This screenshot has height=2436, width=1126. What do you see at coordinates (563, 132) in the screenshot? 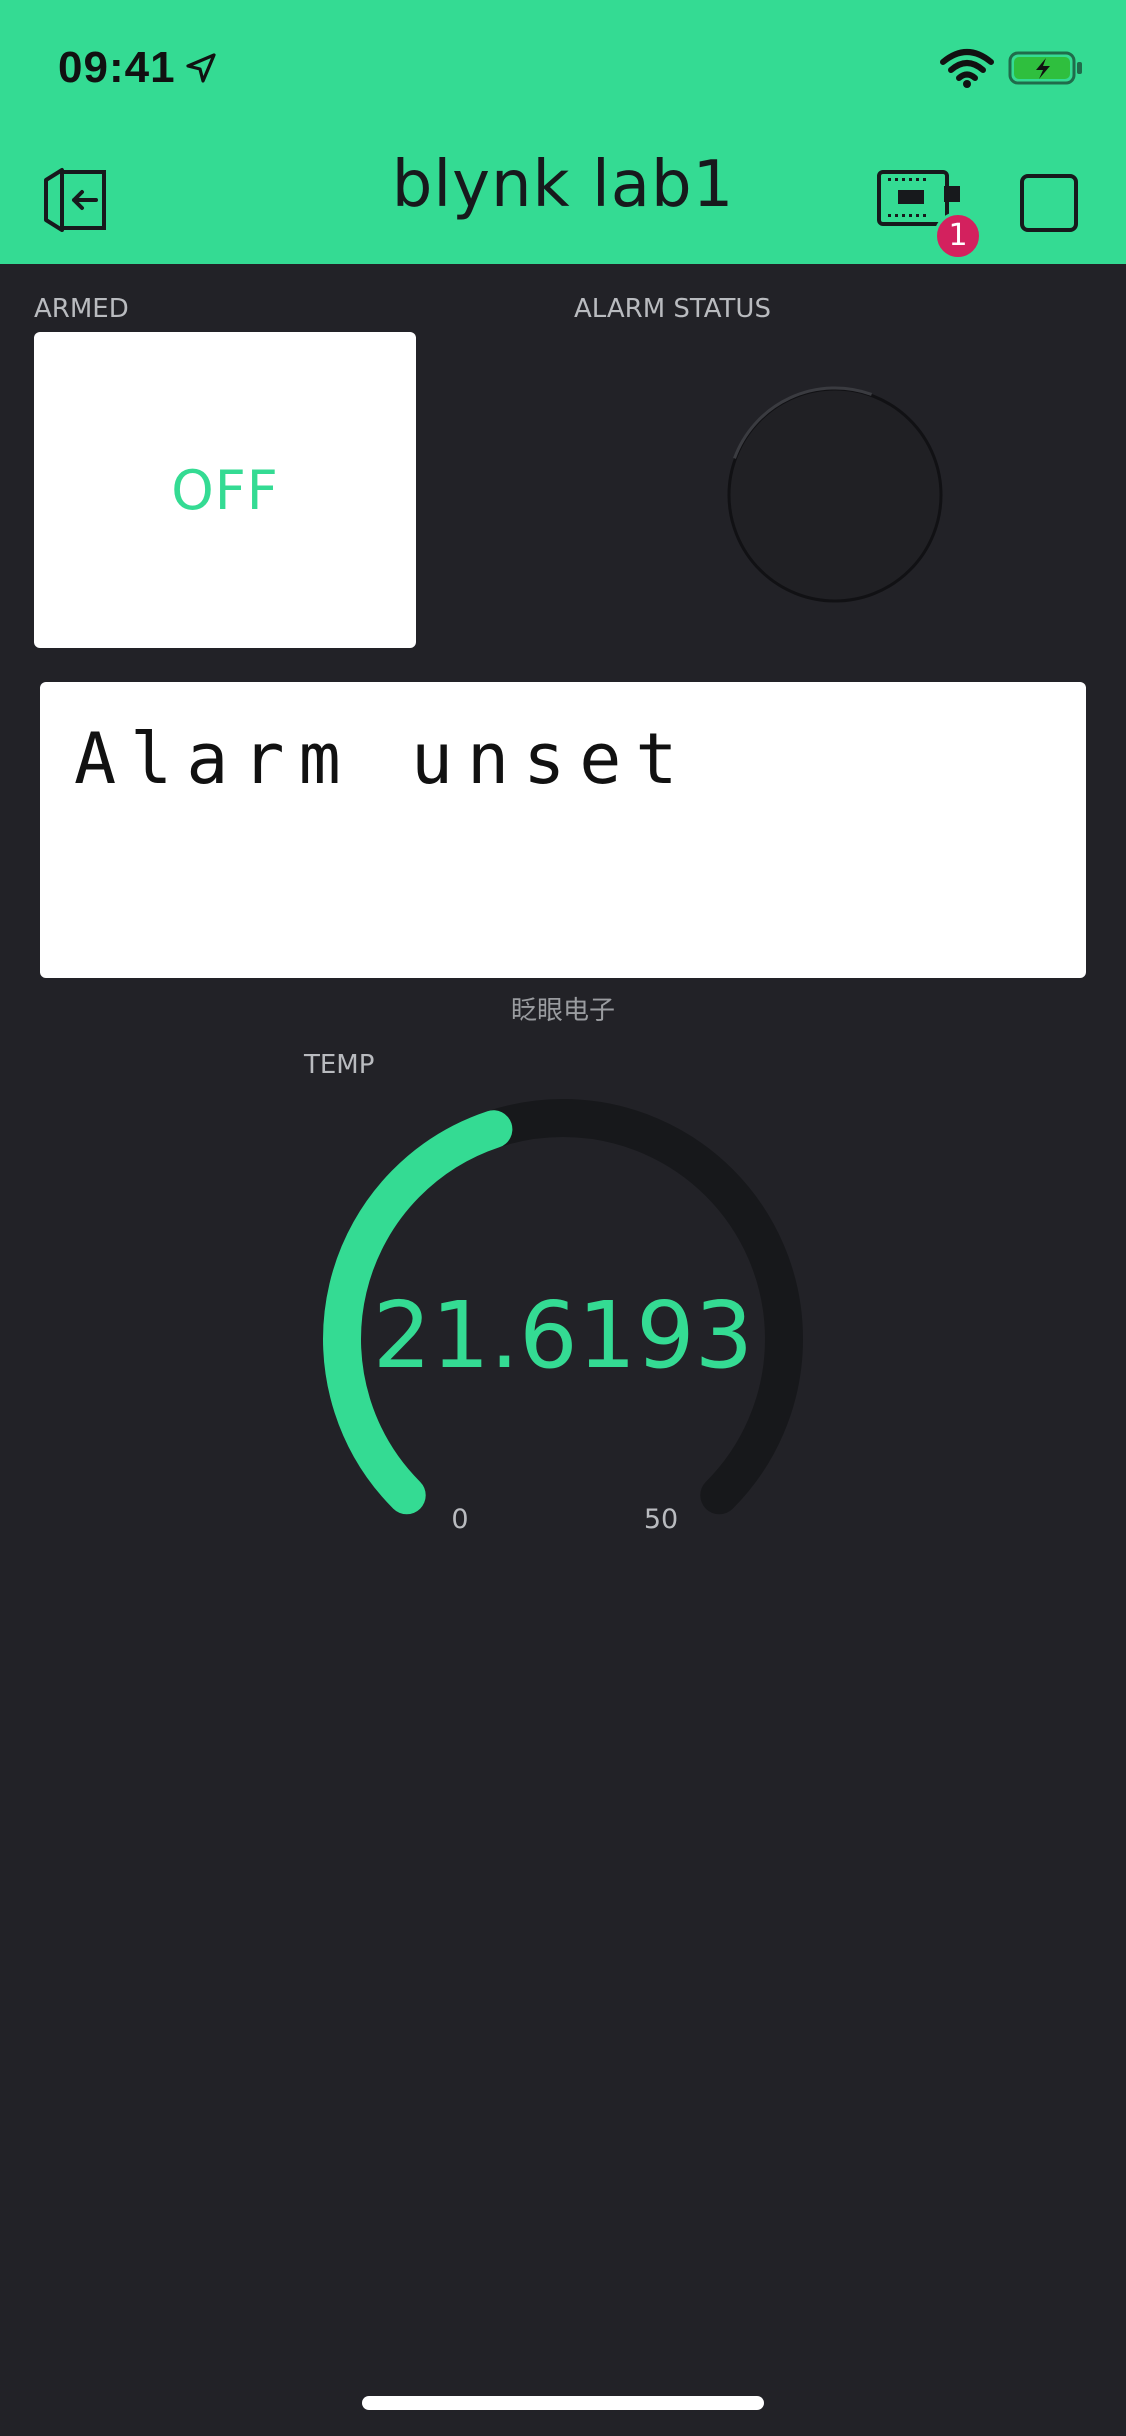
I see `app-header: 09:41 blynk lab1 1` at bounding box center [563, 132].